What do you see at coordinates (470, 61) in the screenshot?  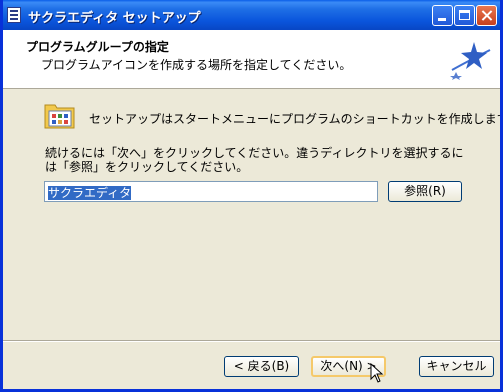 I see `wizard-star-logo-icon` at bounding box center [470, 61].